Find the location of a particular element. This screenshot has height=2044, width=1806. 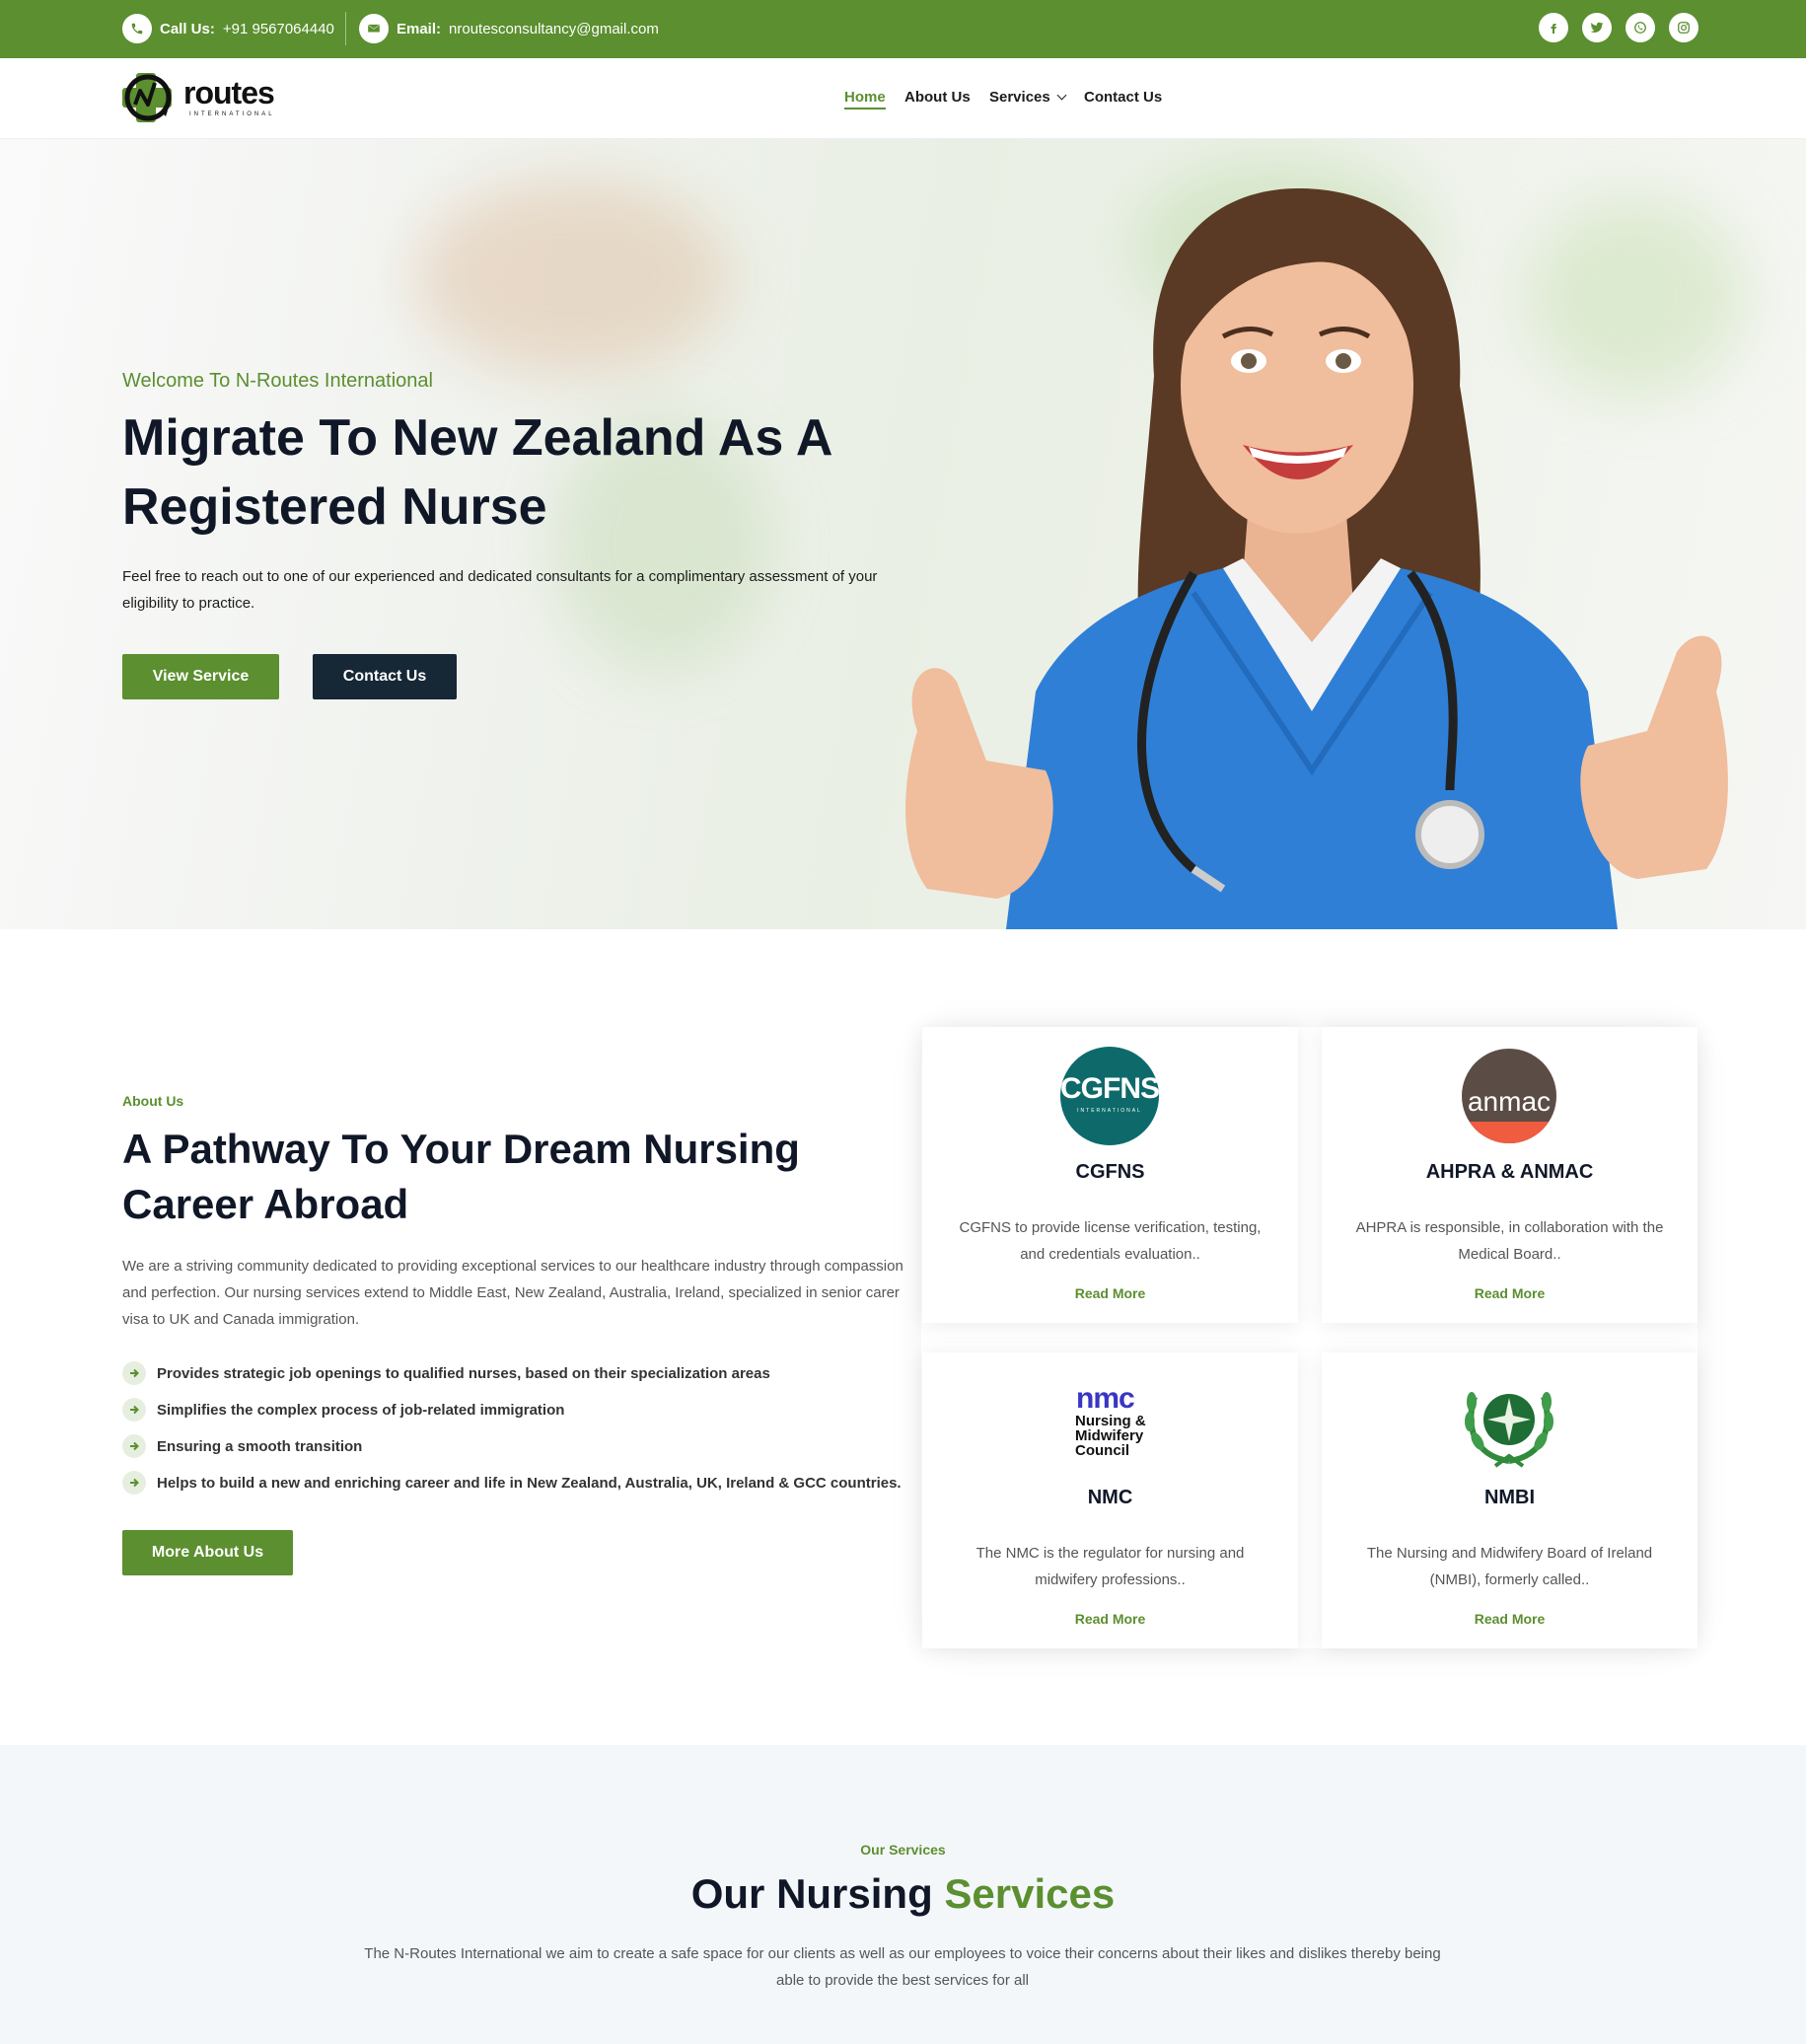

anmac-logo: anmac is located at coordinates (1509, 1096).